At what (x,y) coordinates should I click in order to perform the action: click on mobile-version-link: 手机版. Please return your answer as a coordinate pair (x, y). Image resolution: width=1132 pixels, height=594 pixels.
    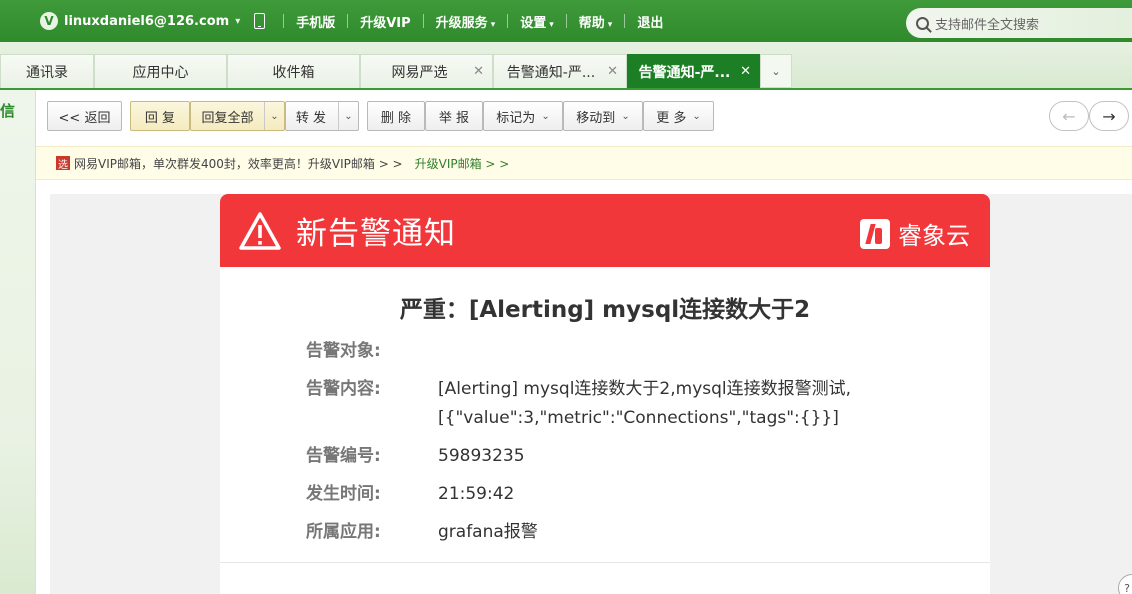
    Looking at the image, I should click on (315, 21).